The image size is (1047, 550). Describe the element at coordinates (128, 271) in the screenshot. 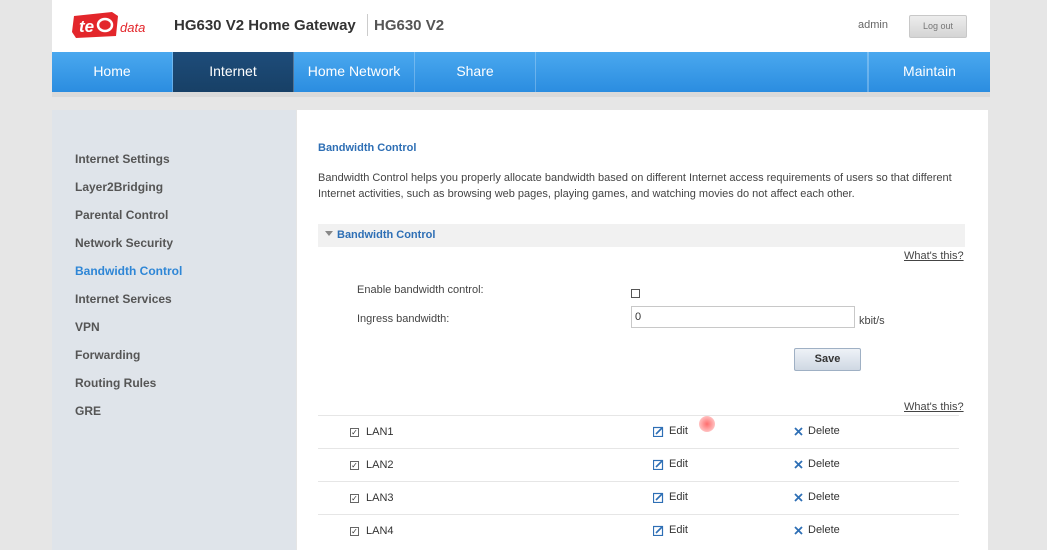

I see `sidebar-item-bandwidth-control: Bandwidth Control` at that location.